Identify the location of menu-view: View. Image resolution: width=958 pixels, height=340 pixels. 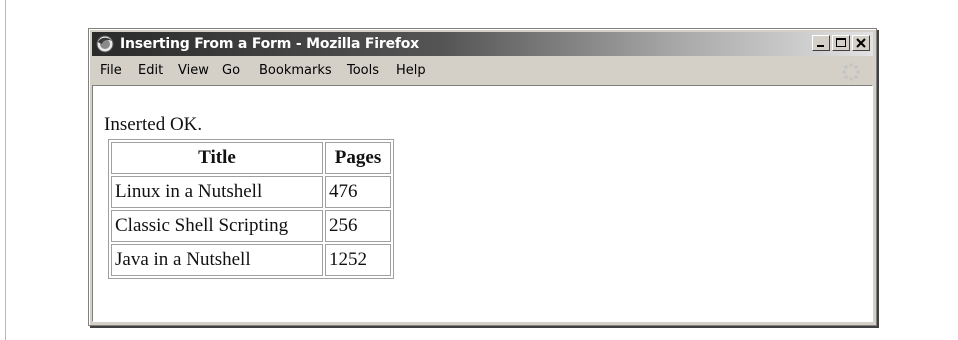
(193, 70).